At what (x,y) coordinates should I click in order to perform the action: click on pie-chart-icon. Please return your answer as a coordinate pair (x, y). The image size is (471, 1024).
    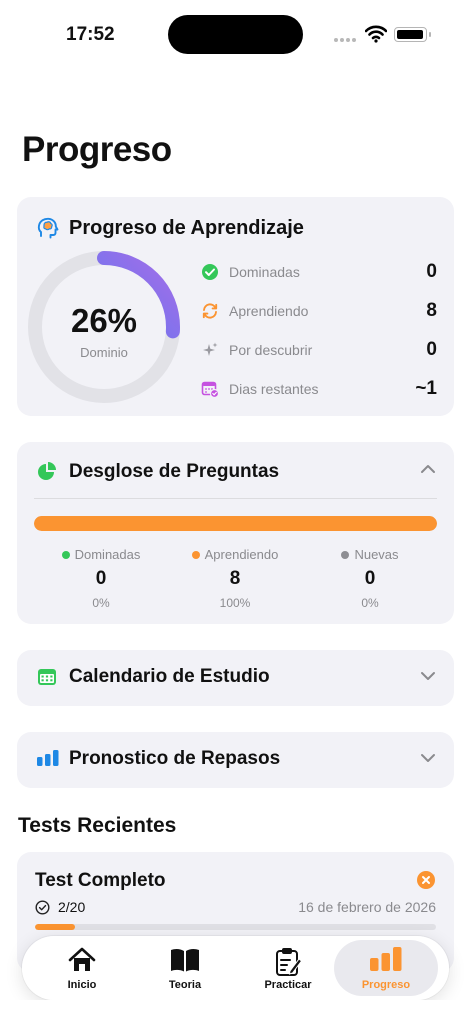
    Looking at the image, I should click on (47, 471).